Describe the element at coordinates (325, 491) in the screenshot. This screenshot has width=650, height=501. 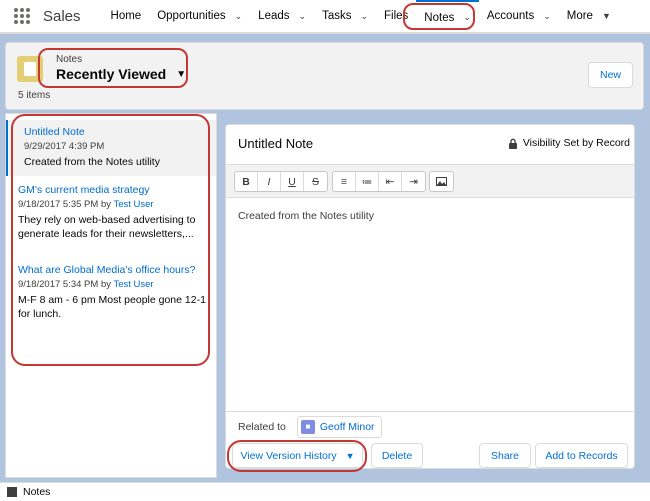
I see `utility-bar: Notes` at that location.